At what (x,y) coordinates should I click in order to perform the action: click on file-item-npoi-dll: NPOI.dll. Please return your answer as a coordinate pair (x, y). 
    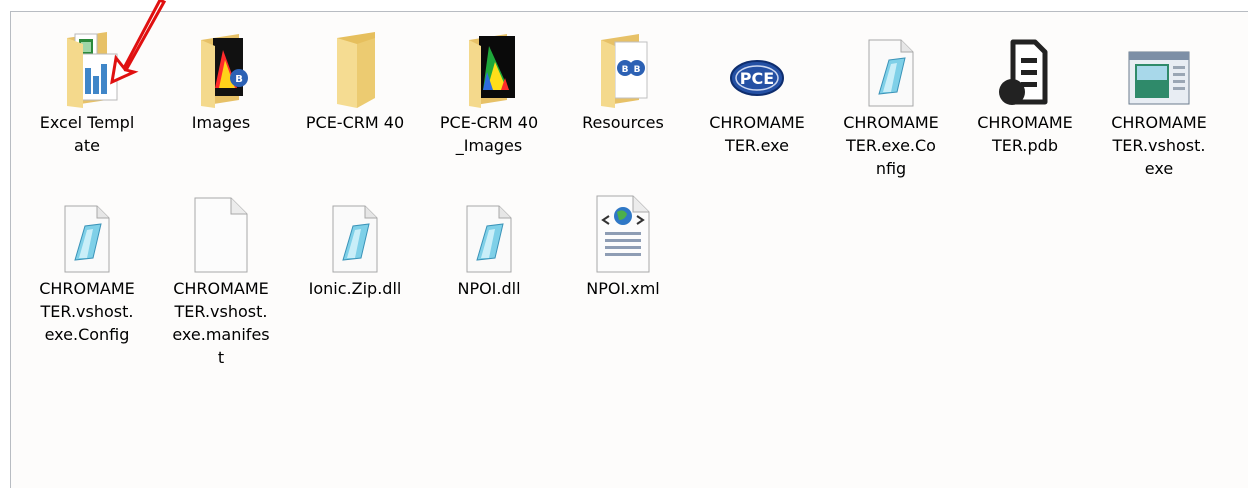
    Looking at the image, I should click on (489, 279).